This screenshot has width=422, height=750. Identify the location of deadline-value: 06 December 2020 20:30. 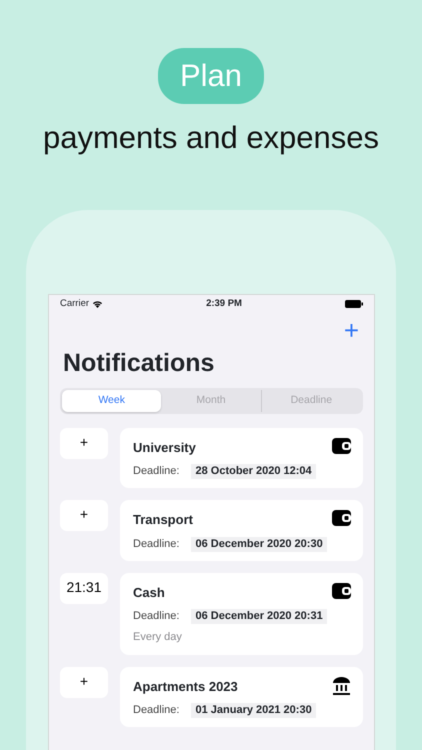
(259, 544).